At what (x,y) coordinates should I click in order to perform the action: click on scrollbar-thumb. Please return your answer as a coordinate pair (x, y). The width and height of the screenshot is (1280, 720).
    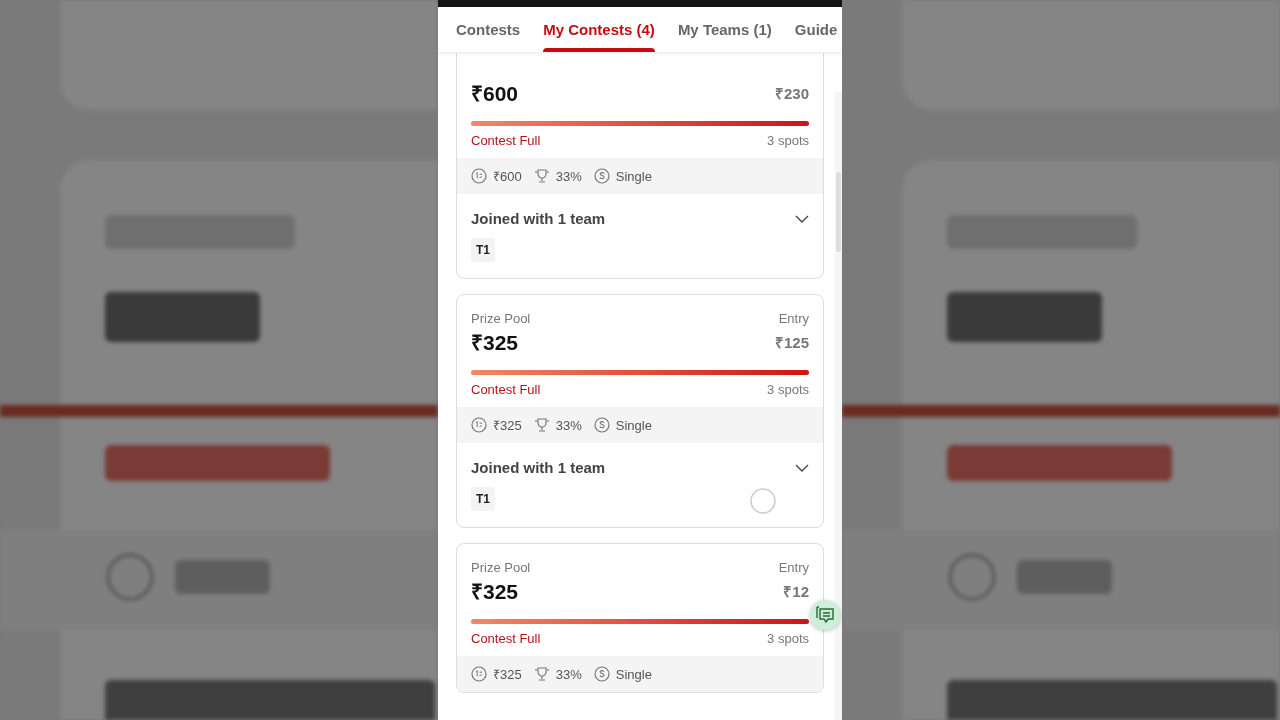
    Looking at the image, I should click on (838, 212).